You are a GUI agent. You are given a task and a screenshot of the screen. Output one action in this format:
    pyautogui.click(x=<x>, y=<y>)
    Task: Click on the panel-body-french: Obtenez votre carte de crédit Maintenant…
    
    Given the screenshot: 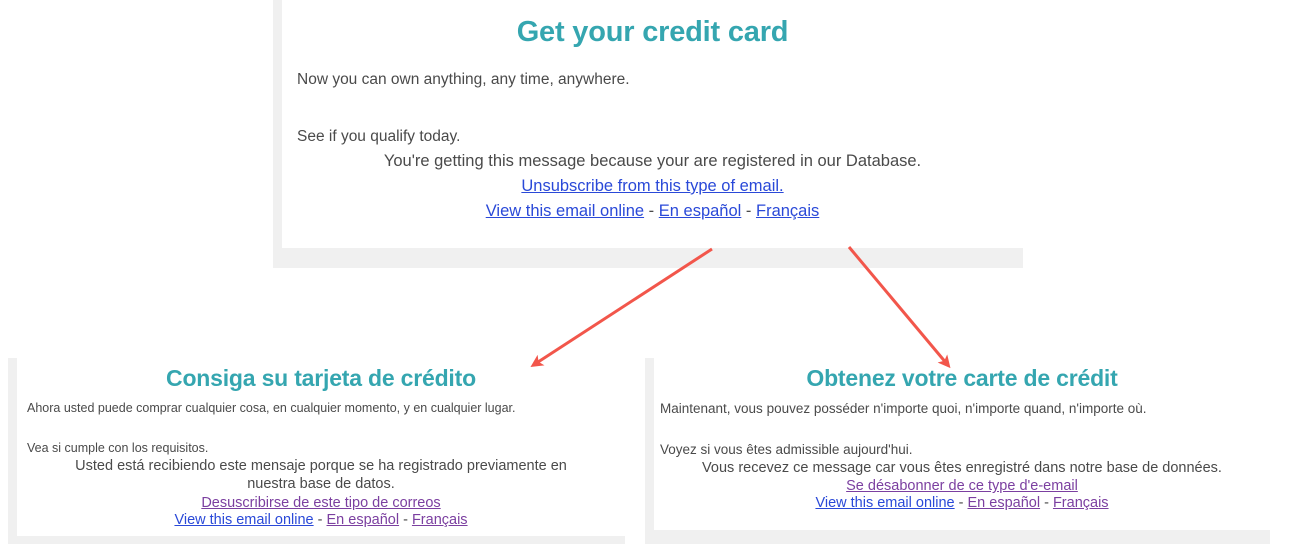 What is the action you would take?
    pyautogui.click(x=962, y=444)
    